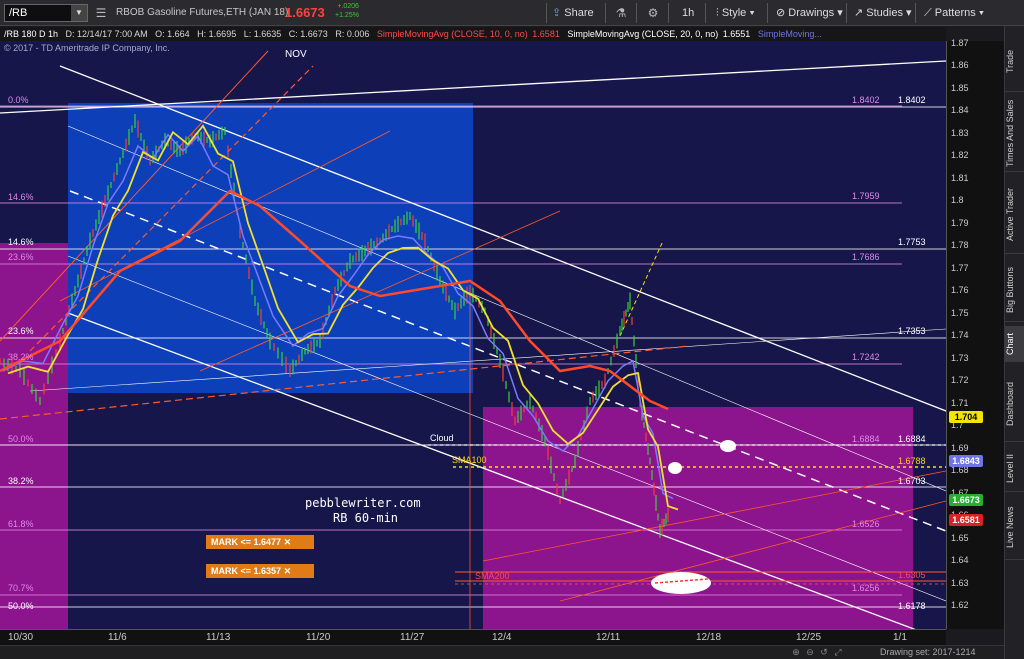 The height and width of the screenshot is (659, 1024). I want to click on sidebar-tab-dashboard: Dashboard, so click(1014, 404).